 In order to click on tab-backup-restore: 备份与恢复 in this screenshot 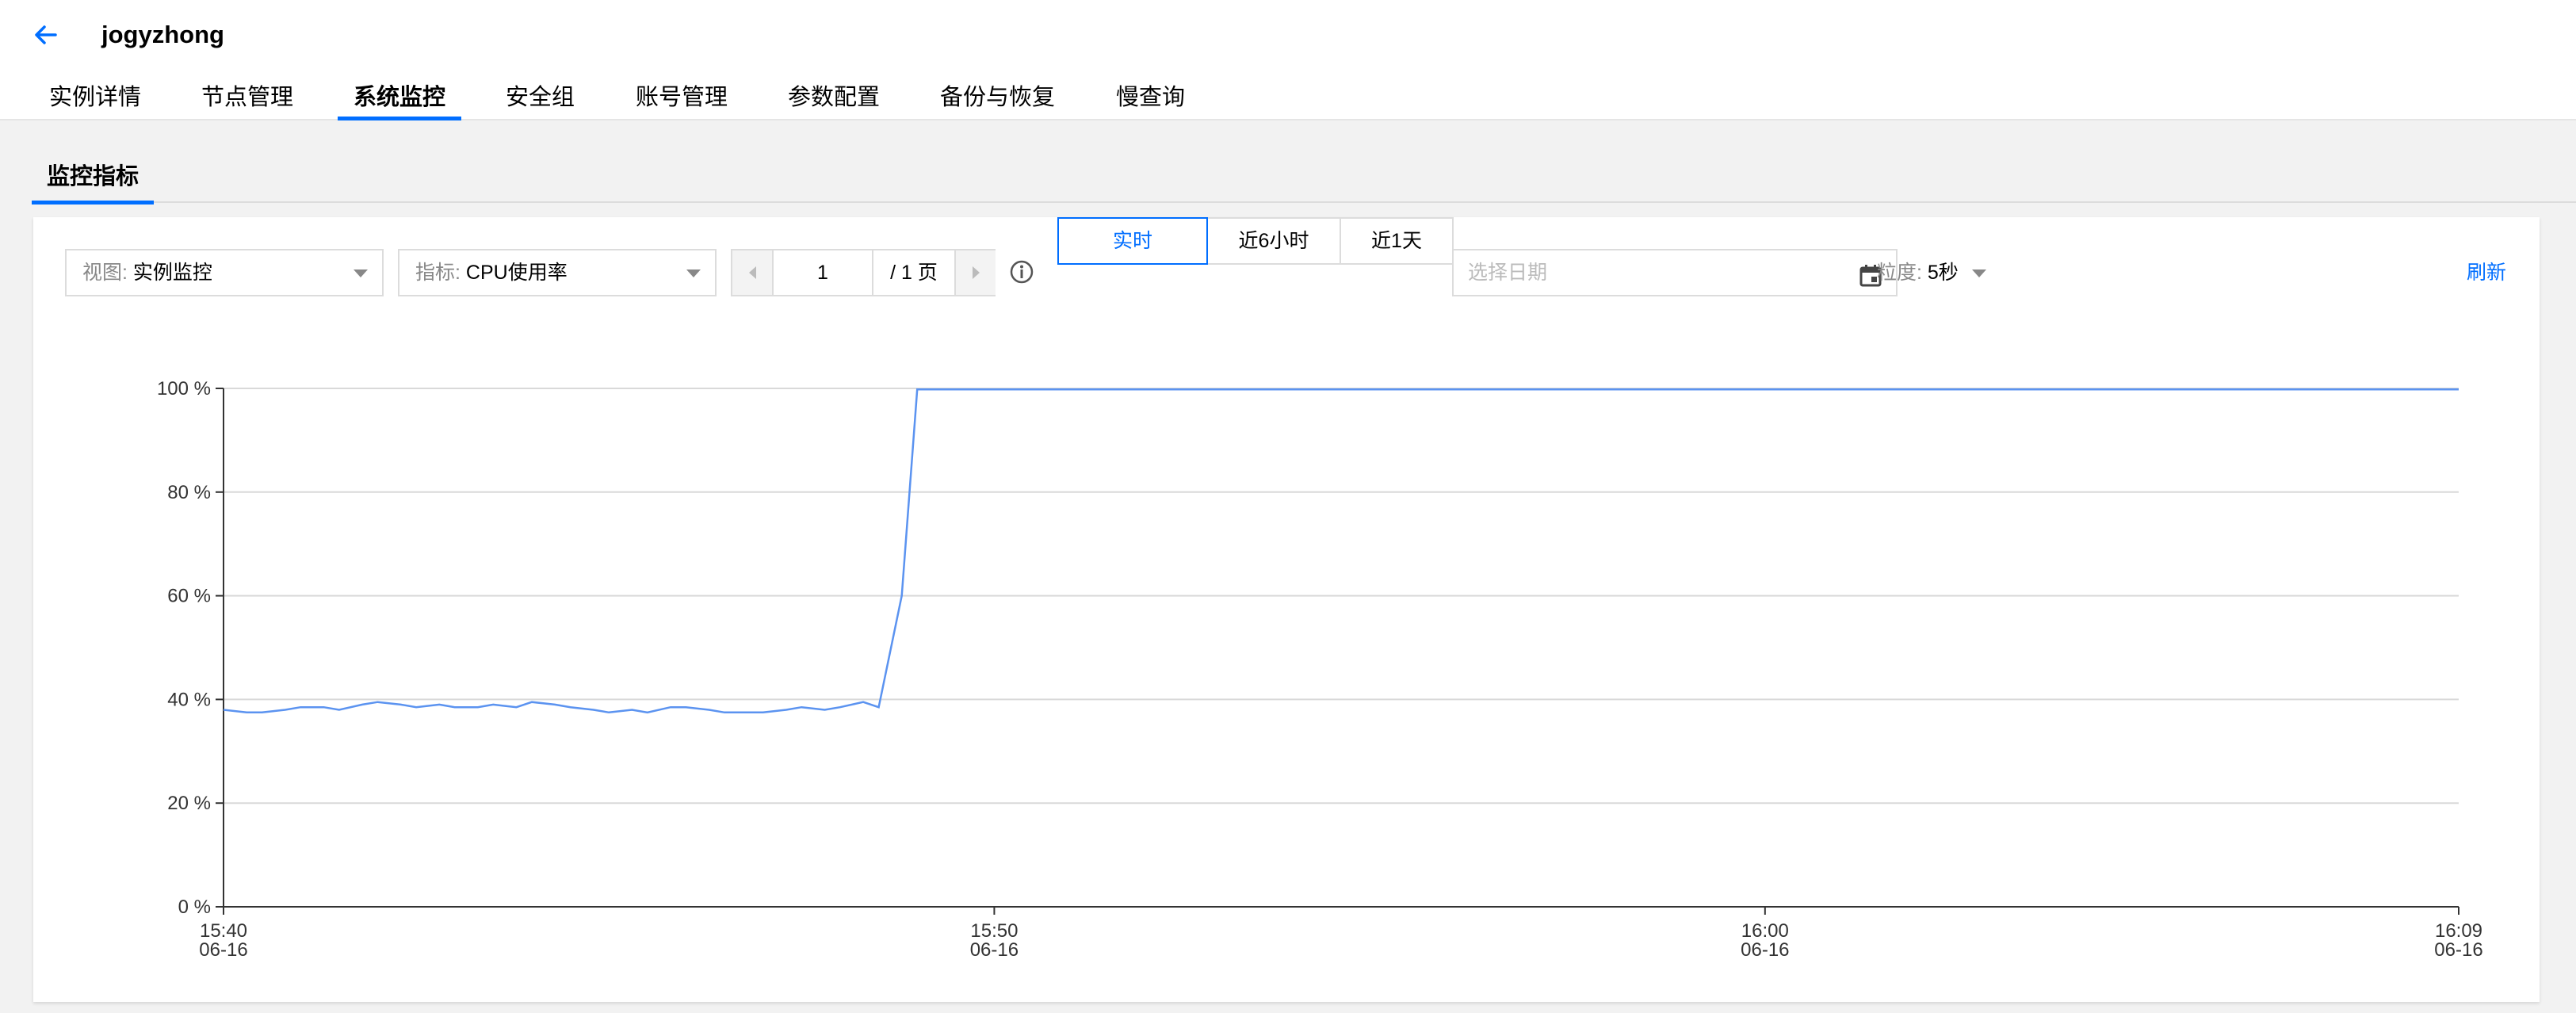, I will do `click(997, 99)`.